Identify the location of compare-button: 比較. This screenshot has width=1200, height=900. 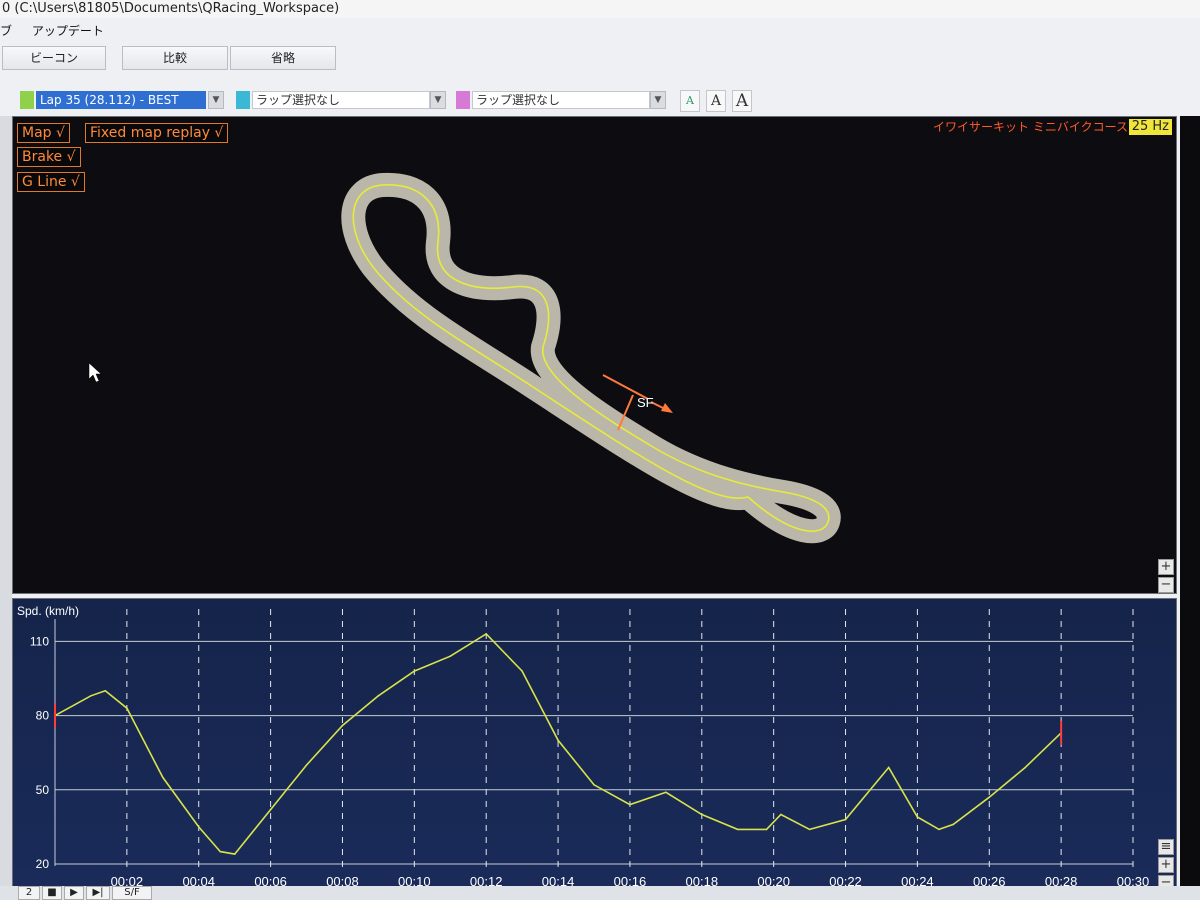
(175, 58).